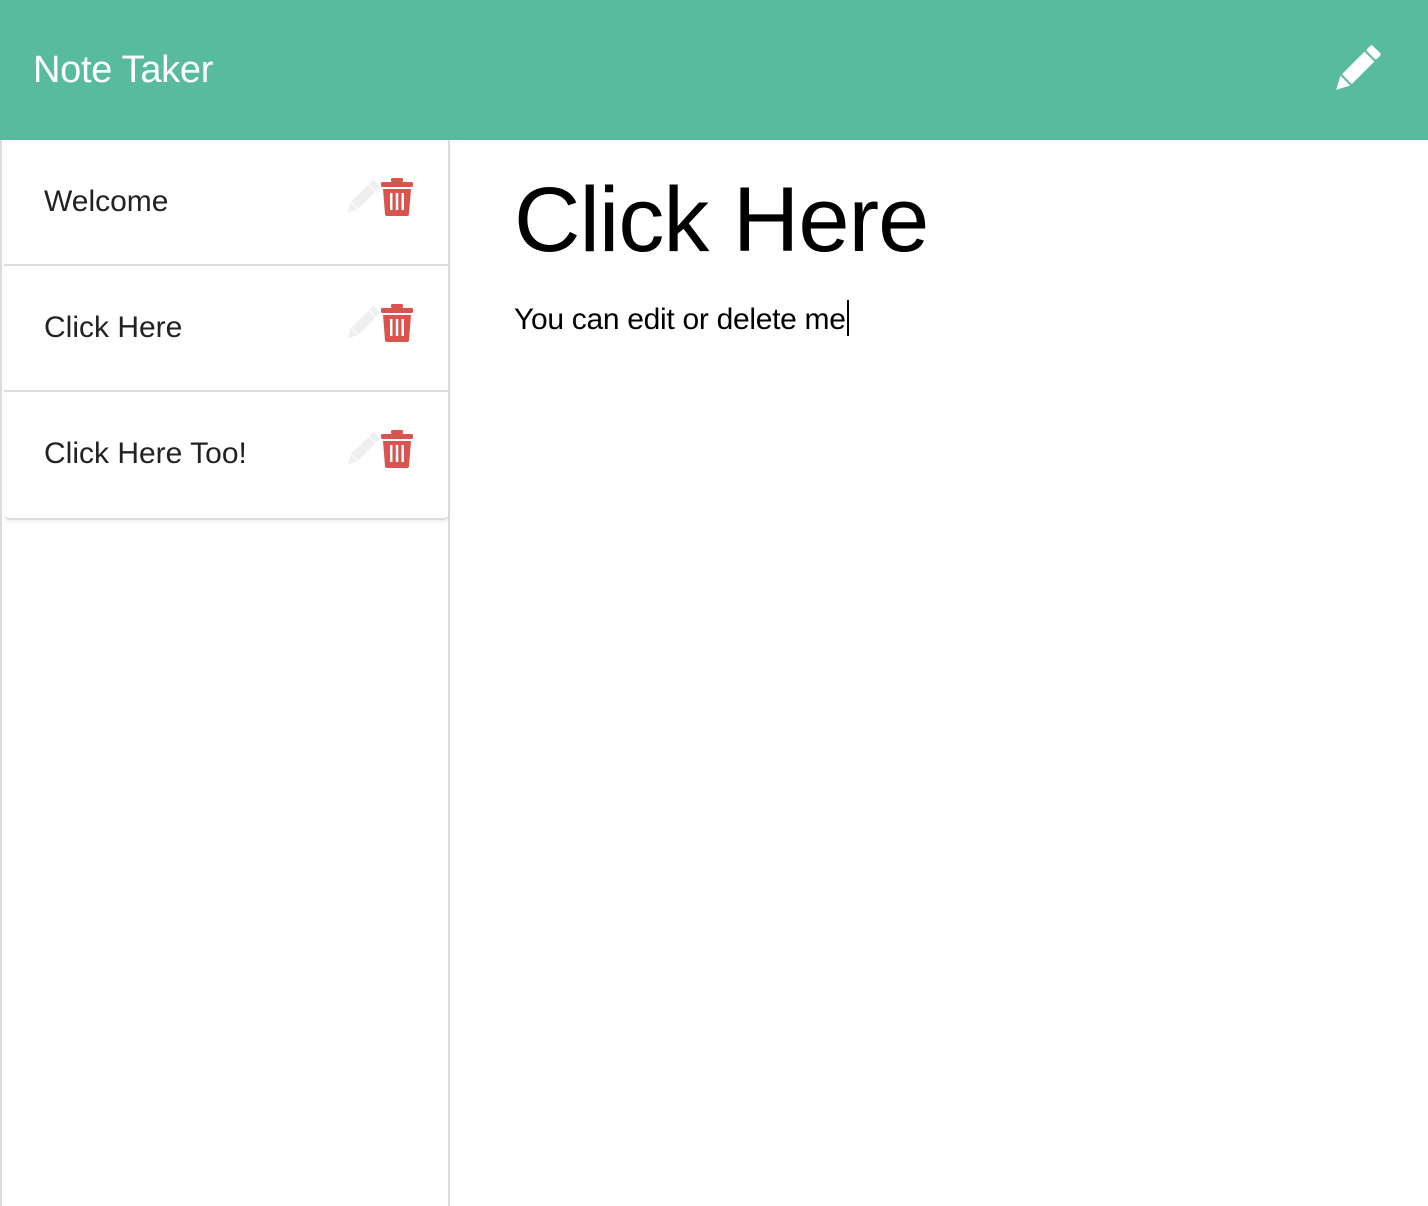 This screenshot has width=1428, height=1206. I want to click on text-caret, so click(847, 318).